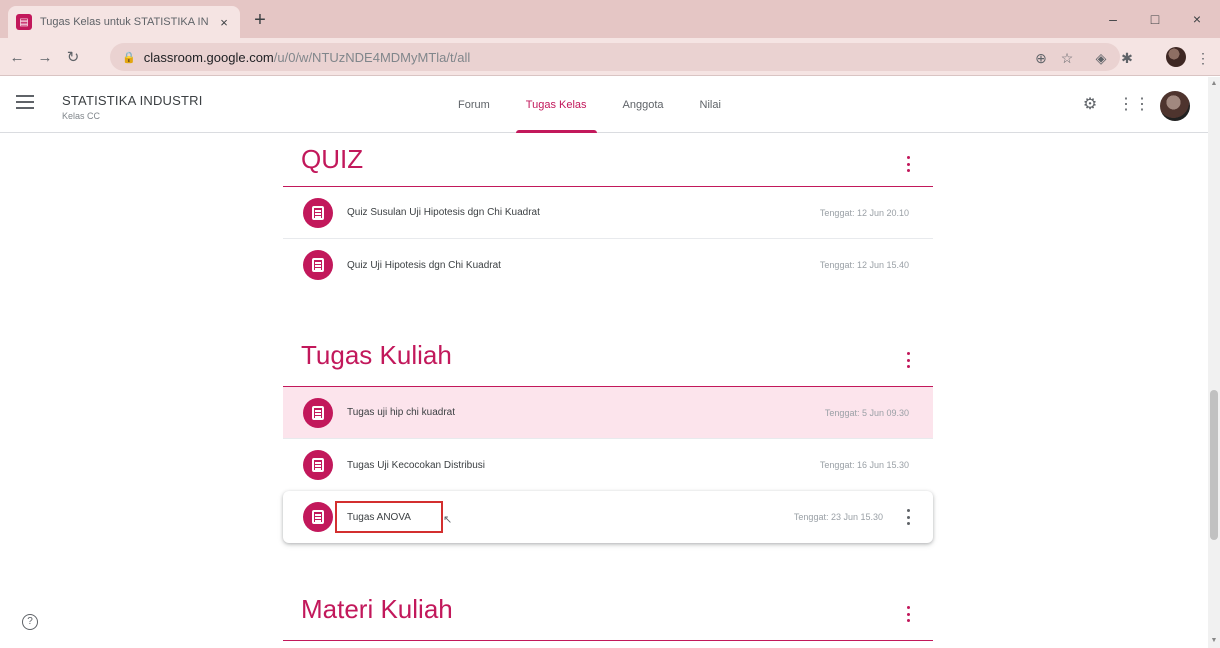 The image size is (1220, 648). I want to click on help-icon: ?, so click(30, 622).